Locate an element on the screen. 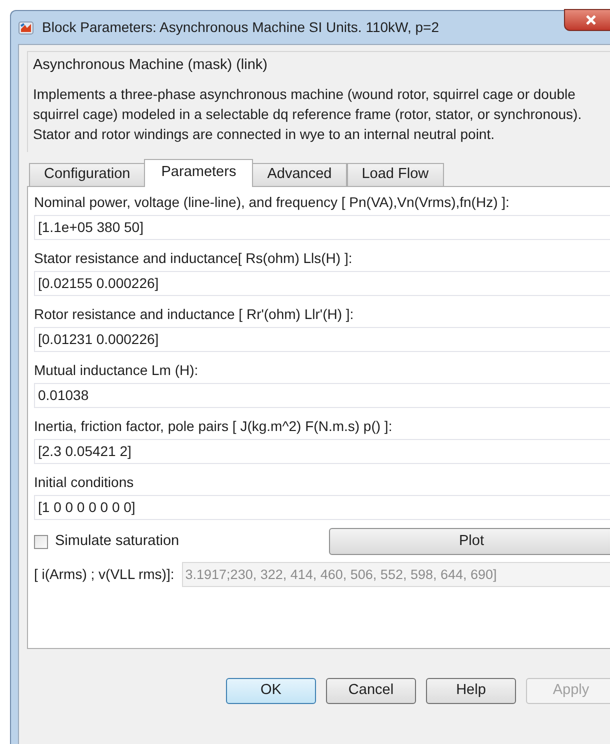 This screenshot has width=610, height=744. parameter-label: Rotor resistance and inductance [ Rr'(ohm) Llr'(H) ]: is located at coordinates (194, 314).